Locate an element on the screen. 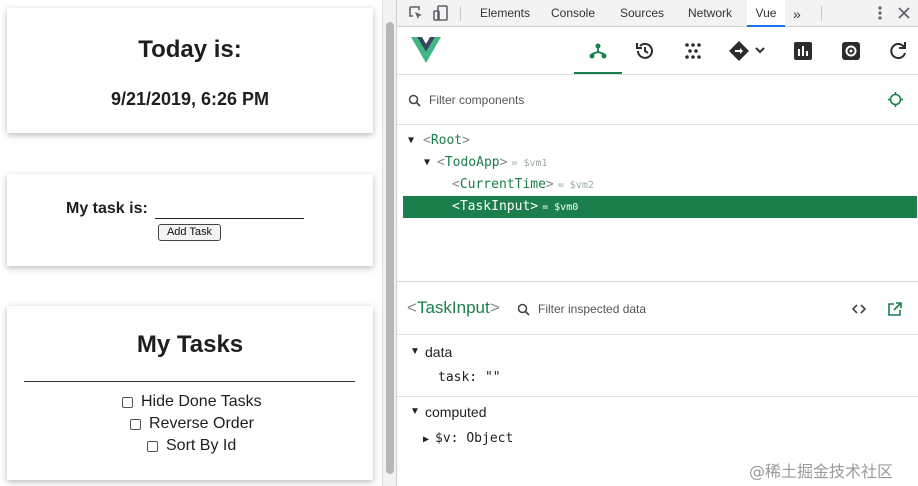 The image size is (918, 486). devtools-tabbar: Elements Console Sources Network Vue » is located at coordinates (657, 13).